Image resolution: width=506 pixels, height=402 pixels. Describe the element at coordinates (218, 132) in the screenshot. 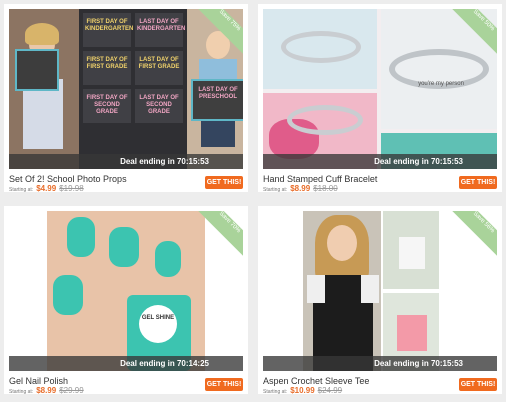

I see `boy-shorts` at that location.